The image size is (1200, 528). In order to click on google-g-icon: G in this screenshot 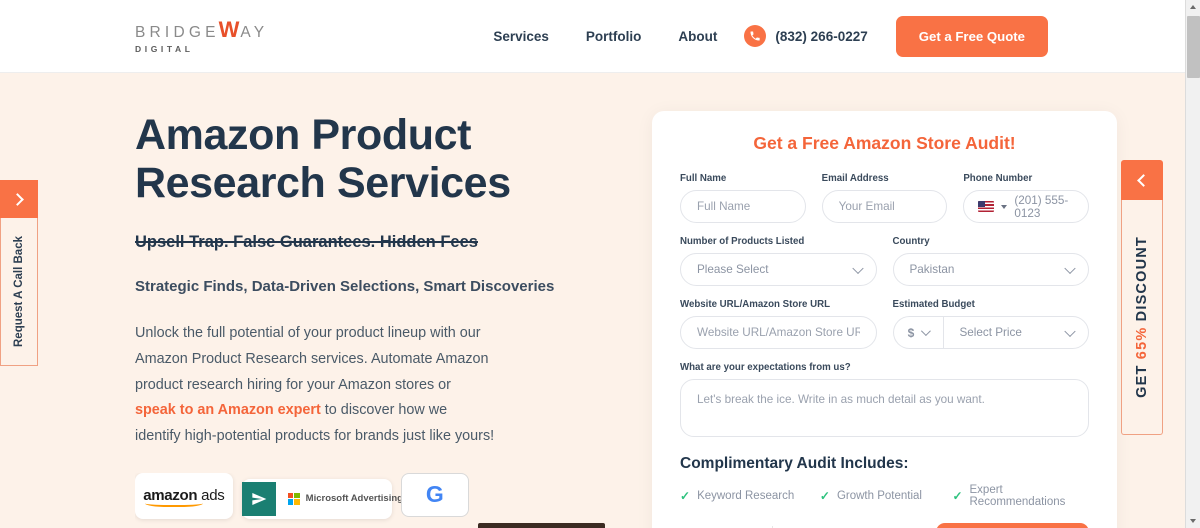, I will do `click(435, 494)`.